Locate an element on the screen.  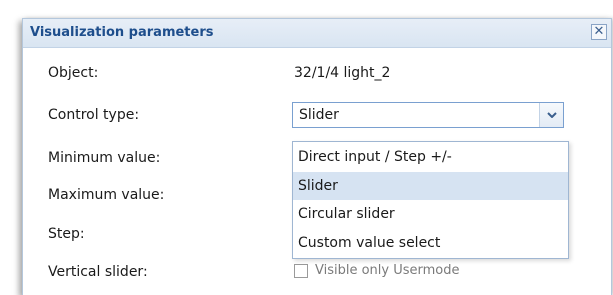
close-icon: ✕ is located at coordinates (599, 31).